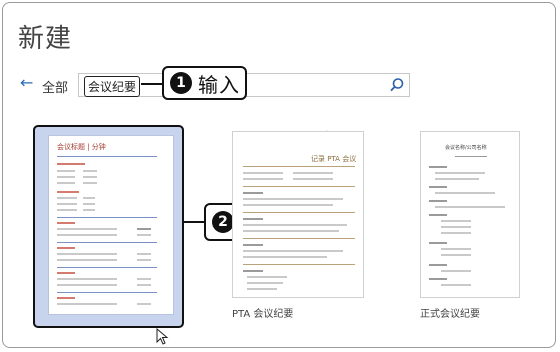 The image size is (560, 352). I want to click on template-card-pta-minutes: 记录 PTA 会议, so click(298, 214).